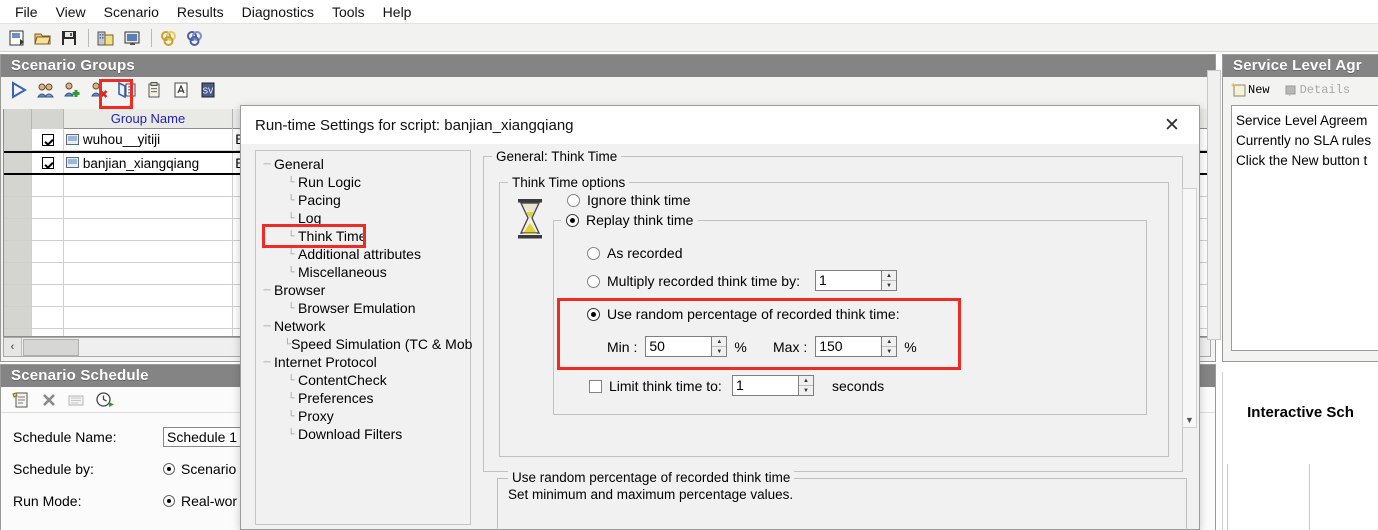  I want to click on schedule-clock-icon, so click(105, 400).